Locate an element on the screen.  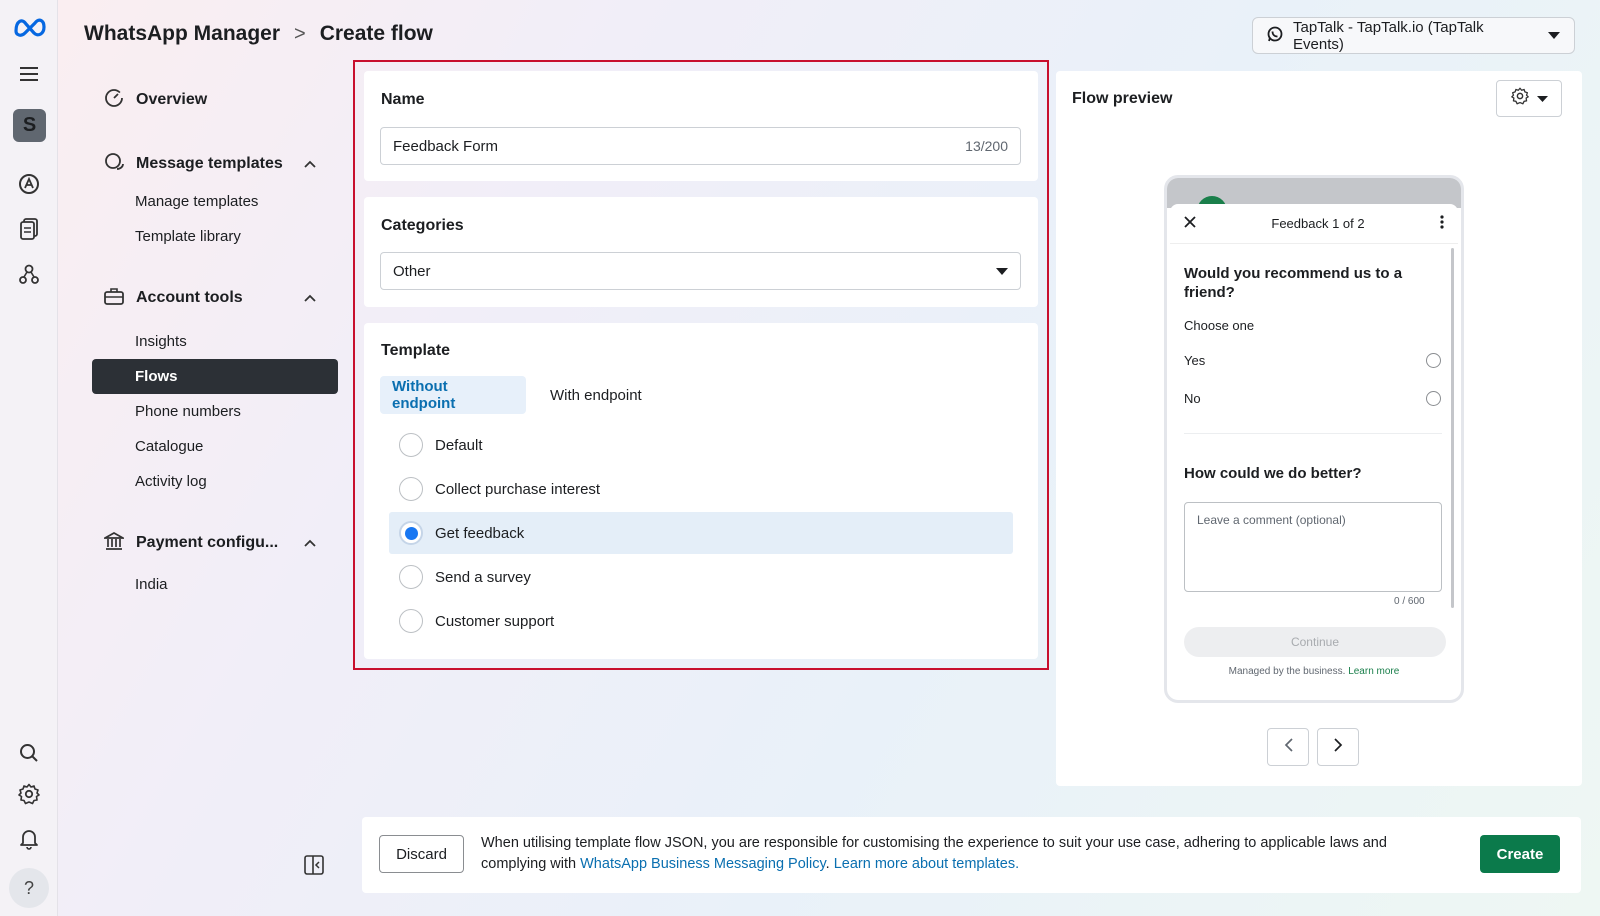
account-selector-label: TapTalk - TapTalk.io (TapTalk Events) is located at coordinates (1388, 35).